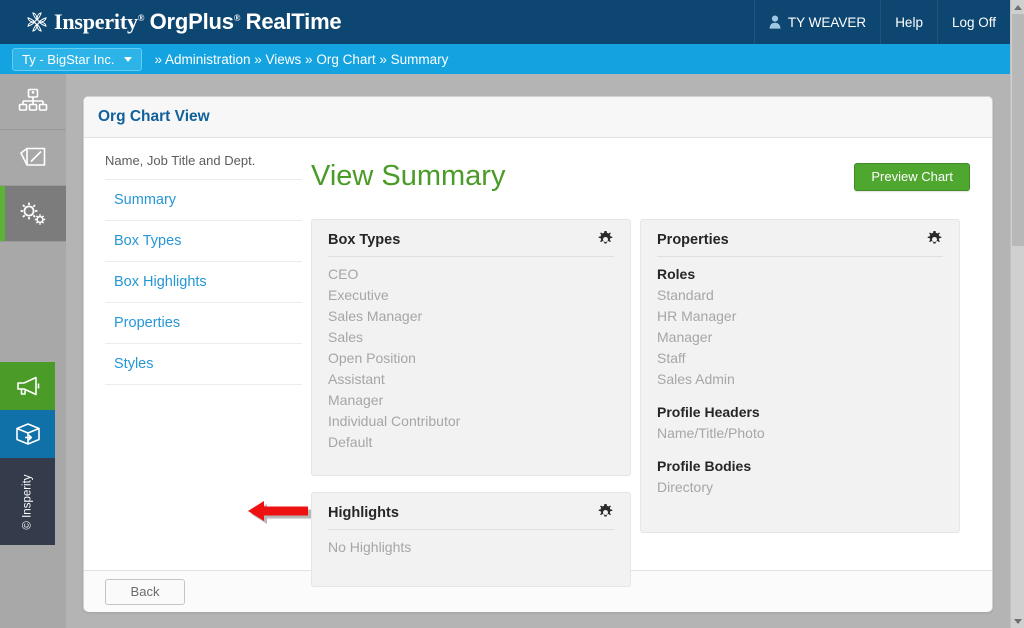 This screenshot has height=628, width=1024. I want to click on scroll-up-button, so click(1017, 7).